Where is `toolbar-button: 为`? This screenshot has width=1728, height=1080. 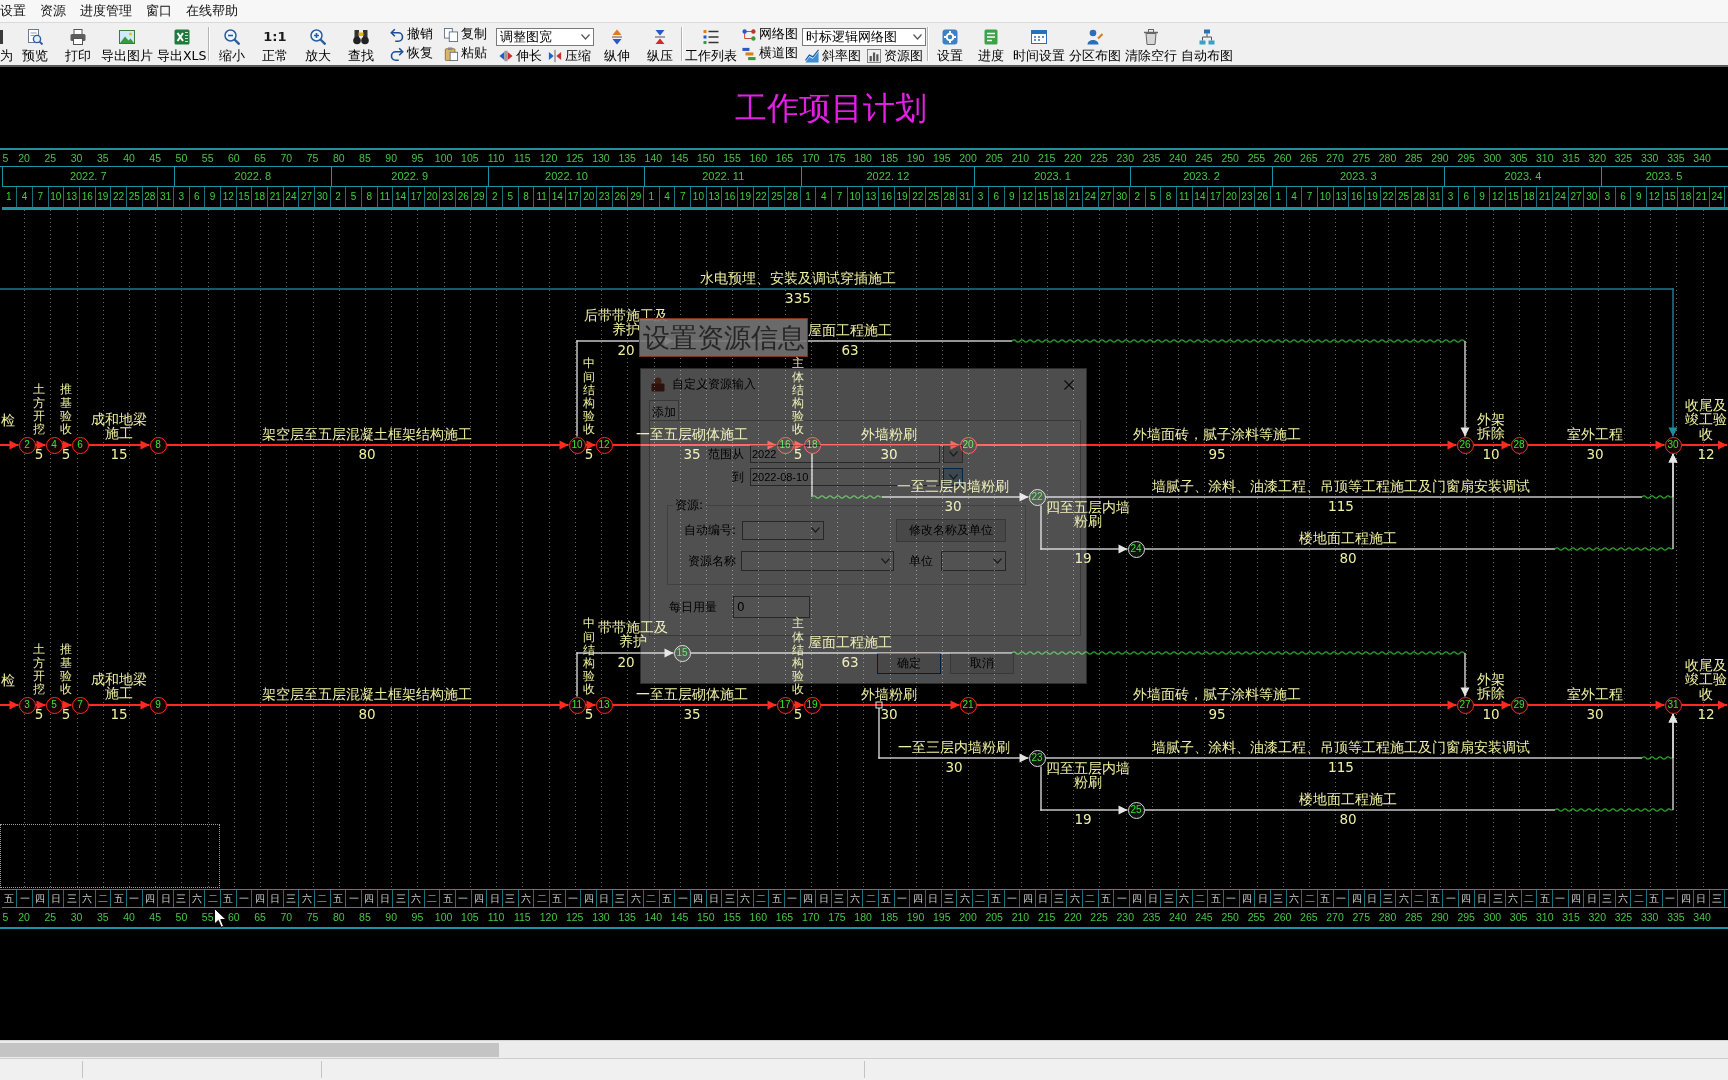
toolbar-button: 为 is located at coordinates (6, 44).